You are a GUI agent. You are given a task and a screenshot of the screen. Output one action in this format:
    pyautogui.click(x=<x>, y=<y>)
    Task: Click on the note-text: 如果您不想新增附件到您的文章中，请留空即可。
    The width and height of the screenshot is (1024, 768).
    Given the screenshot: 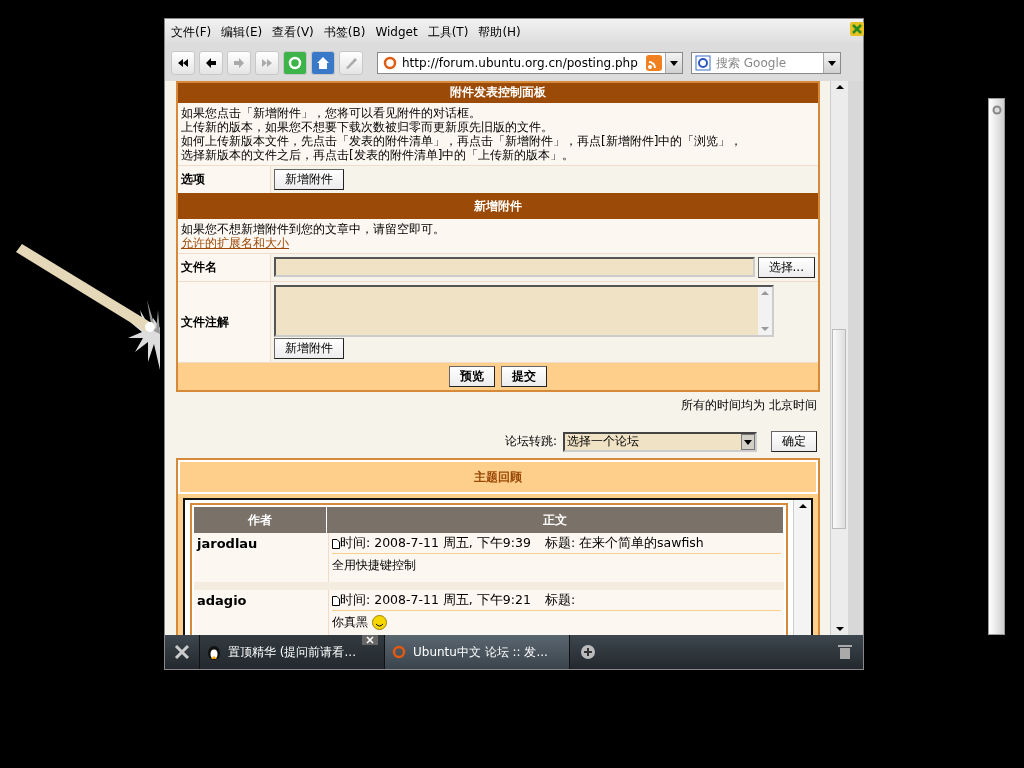 What is the action you would take?
    pyautogui.click(x=313, y=229)
    